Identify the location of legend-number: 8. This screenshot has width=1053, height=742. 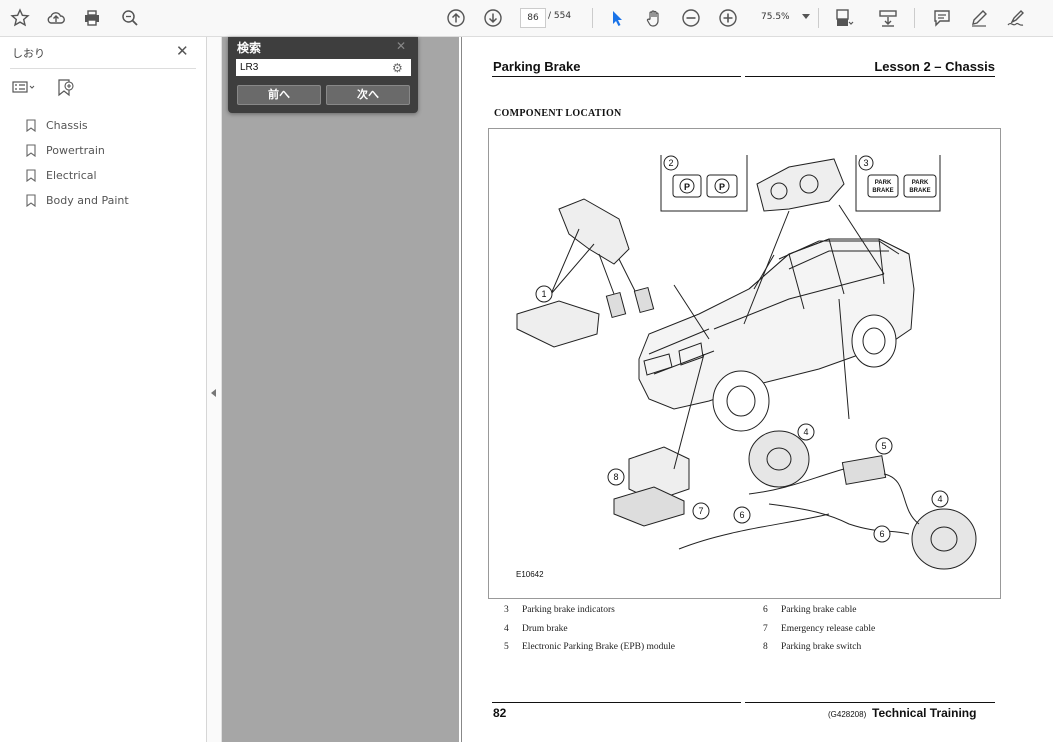
(765, 647).